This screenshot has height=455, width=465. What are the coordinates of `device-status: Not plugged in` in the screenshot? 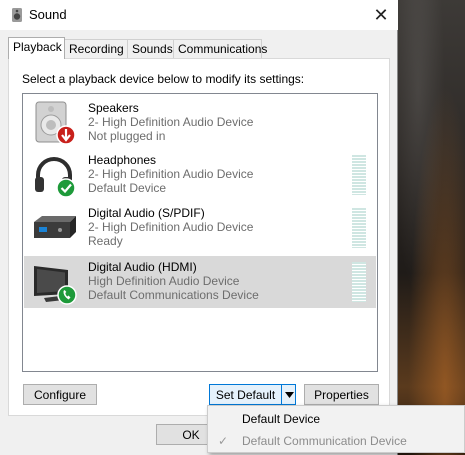 It's located at (127, 136).